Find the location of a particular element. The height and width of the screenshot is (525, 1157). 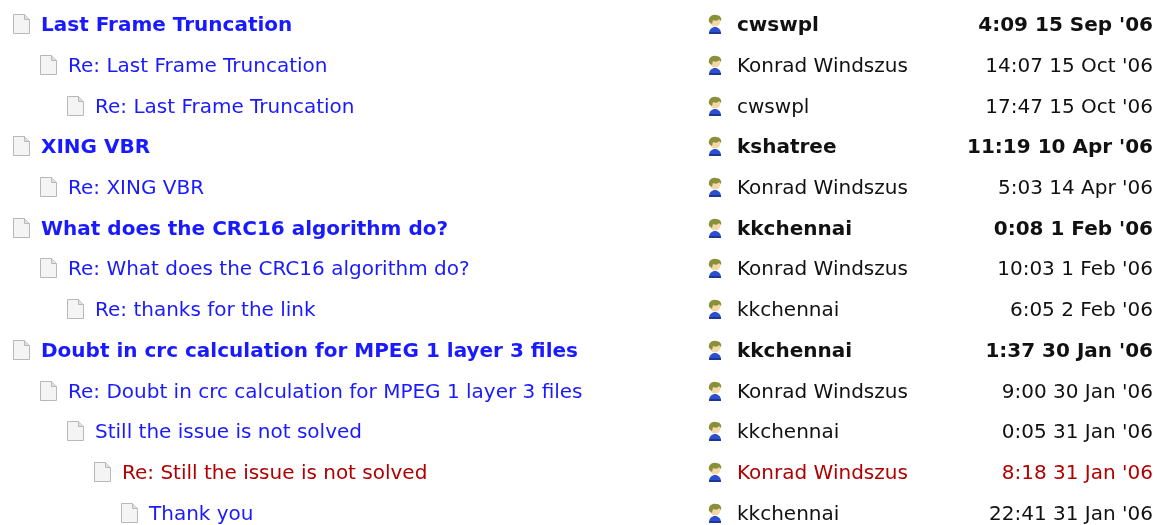

post-date: 0:05 31 Jan '06 is located at coordinates (1077, 432).